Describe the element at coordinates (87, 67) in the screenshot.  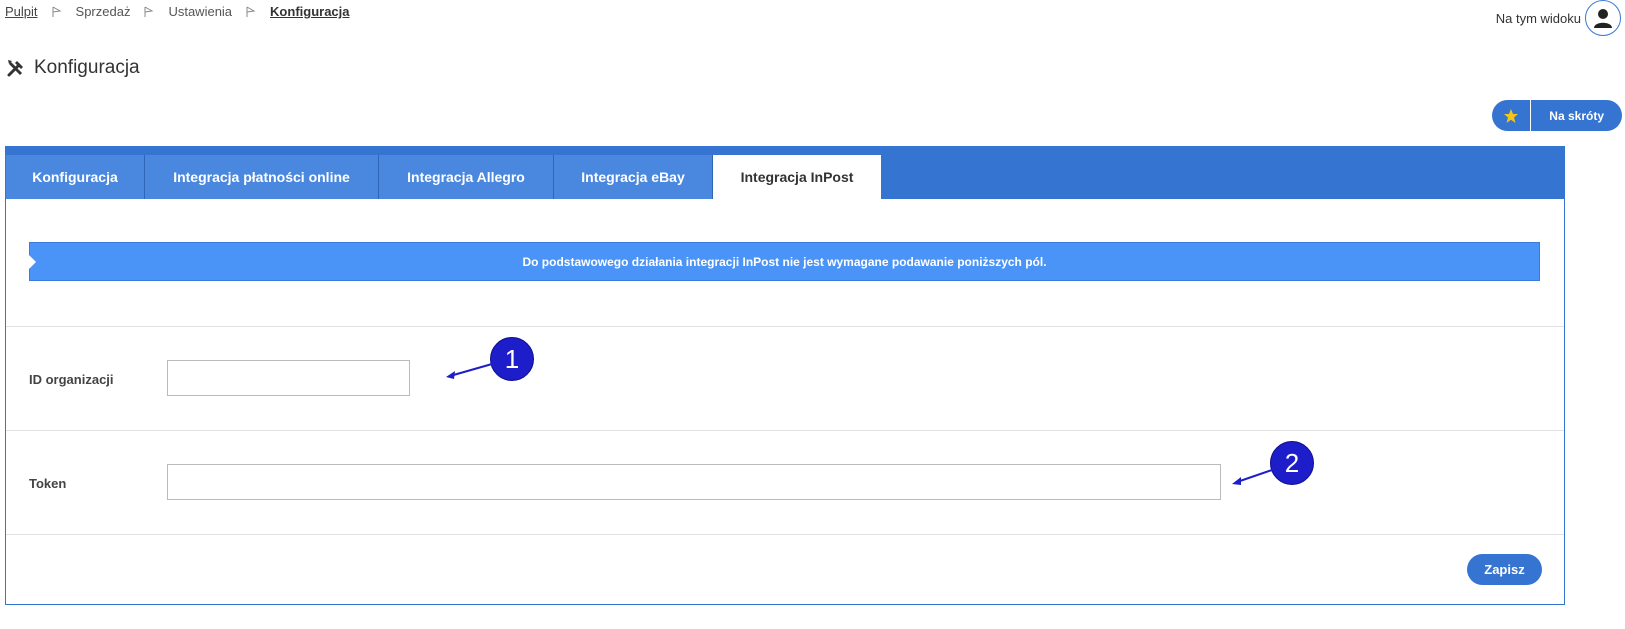
I see `page-title-text: Konfiguracja` at that location.